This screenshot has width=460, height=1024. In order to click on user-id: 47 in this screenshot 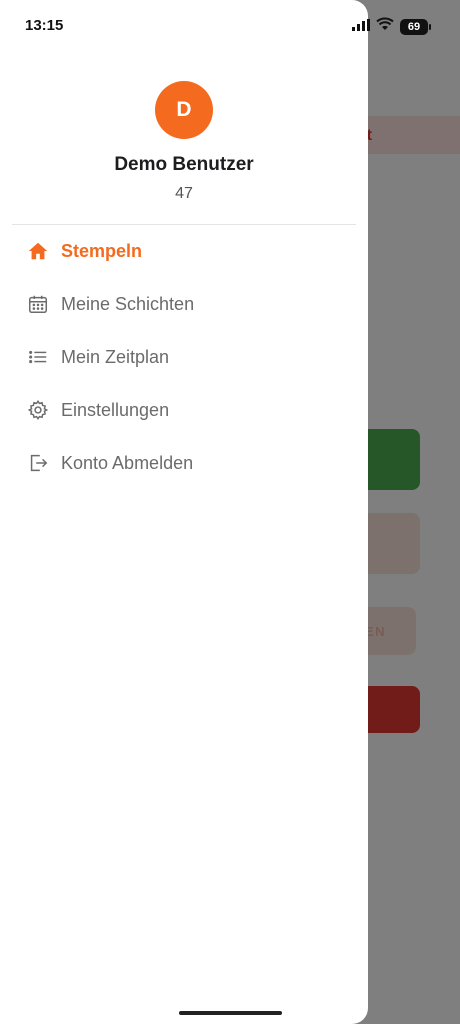, I will do `click(184, 193)`.